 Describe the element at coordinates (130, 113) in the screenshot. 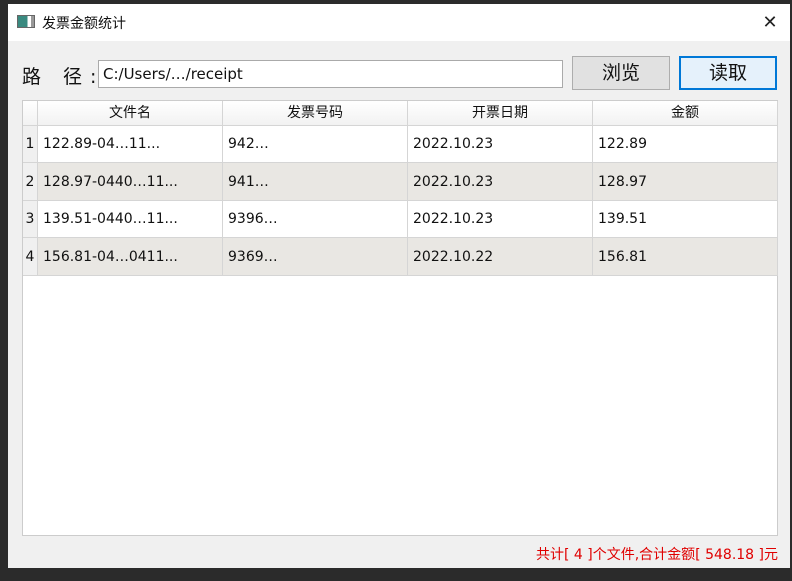

I see `header-filename: 文件名` at that location.